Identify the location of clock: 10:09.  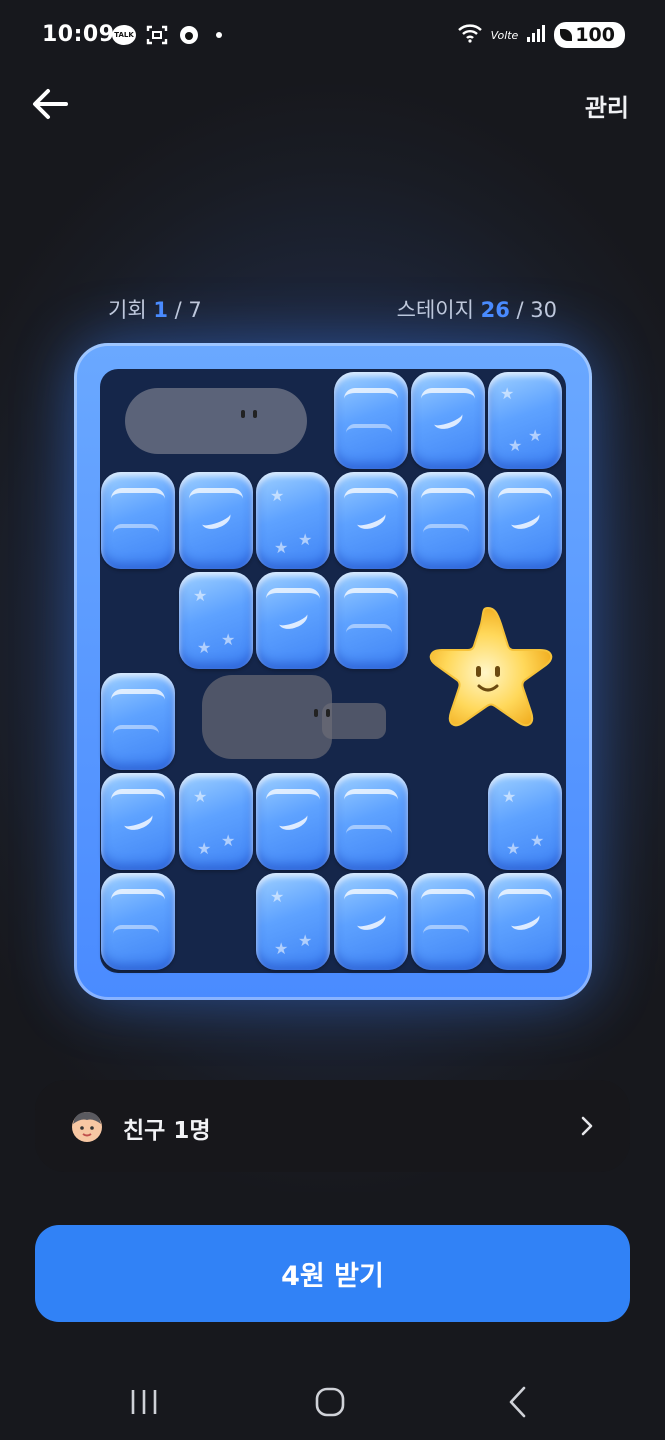
(78, 34).